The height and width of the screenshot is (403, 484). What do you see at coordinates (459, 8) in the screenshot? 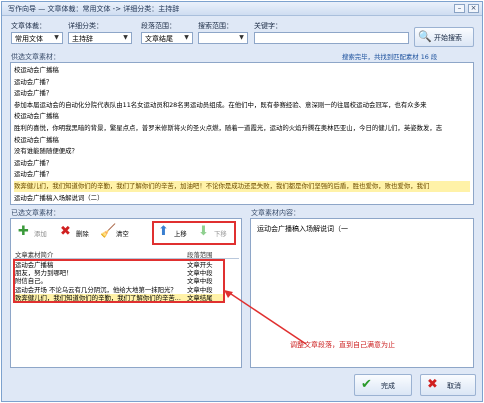
I see `minimize-button: –` at bounding box center [459, 8].